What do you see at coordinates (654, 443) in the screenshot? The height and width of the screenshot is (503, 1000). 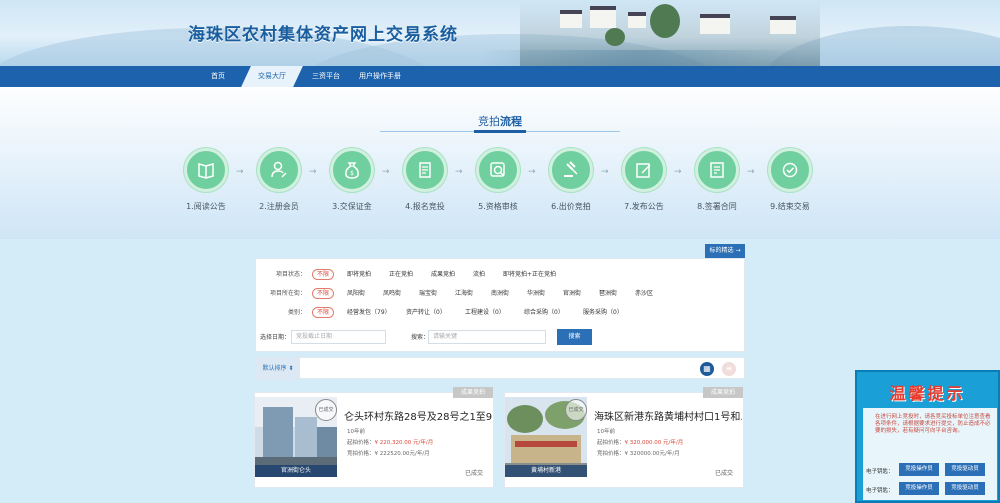 I see `start-price-value: ¥ 320,000.00 元/年/月` at bounding box center [654, 443].